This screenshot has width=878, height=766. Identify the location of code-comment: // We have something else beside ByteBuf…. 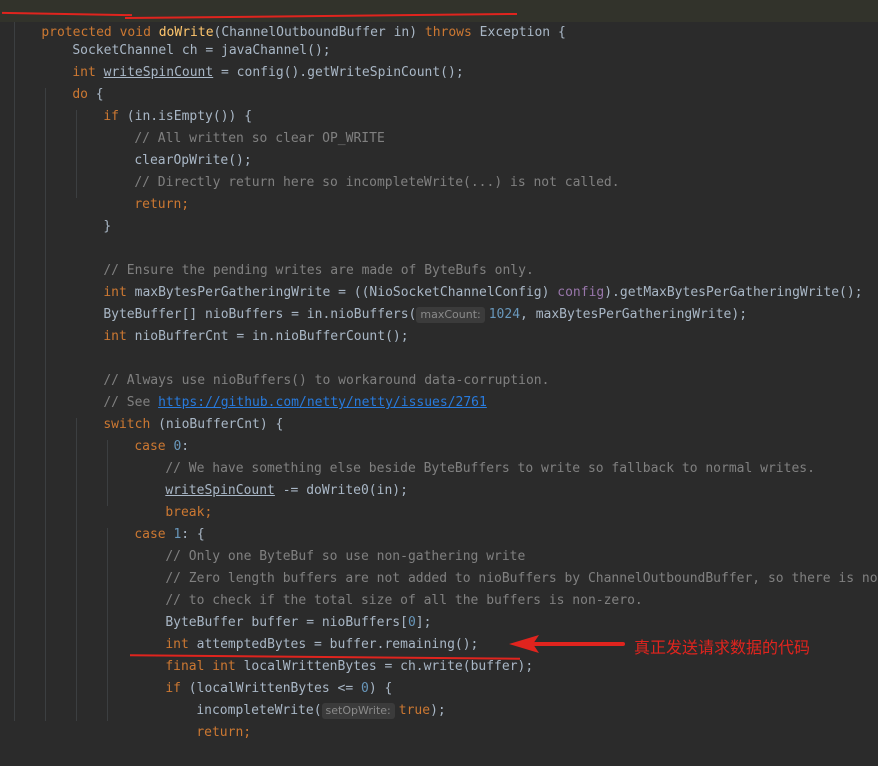
(407, 456).